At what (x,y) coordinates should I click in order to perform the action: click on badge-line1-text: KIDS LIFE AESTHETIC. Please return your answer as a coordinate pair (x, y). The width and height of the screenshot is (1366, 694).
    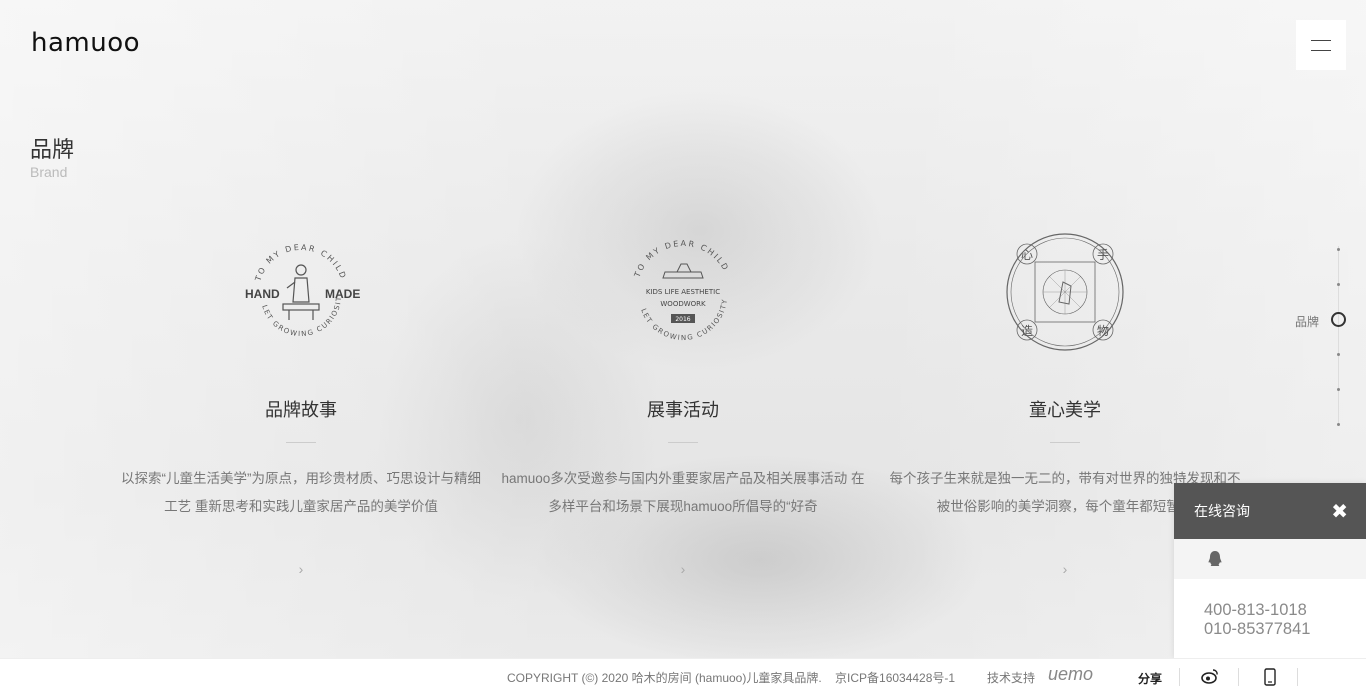
    Looking at the image, I should click on (683, 292).